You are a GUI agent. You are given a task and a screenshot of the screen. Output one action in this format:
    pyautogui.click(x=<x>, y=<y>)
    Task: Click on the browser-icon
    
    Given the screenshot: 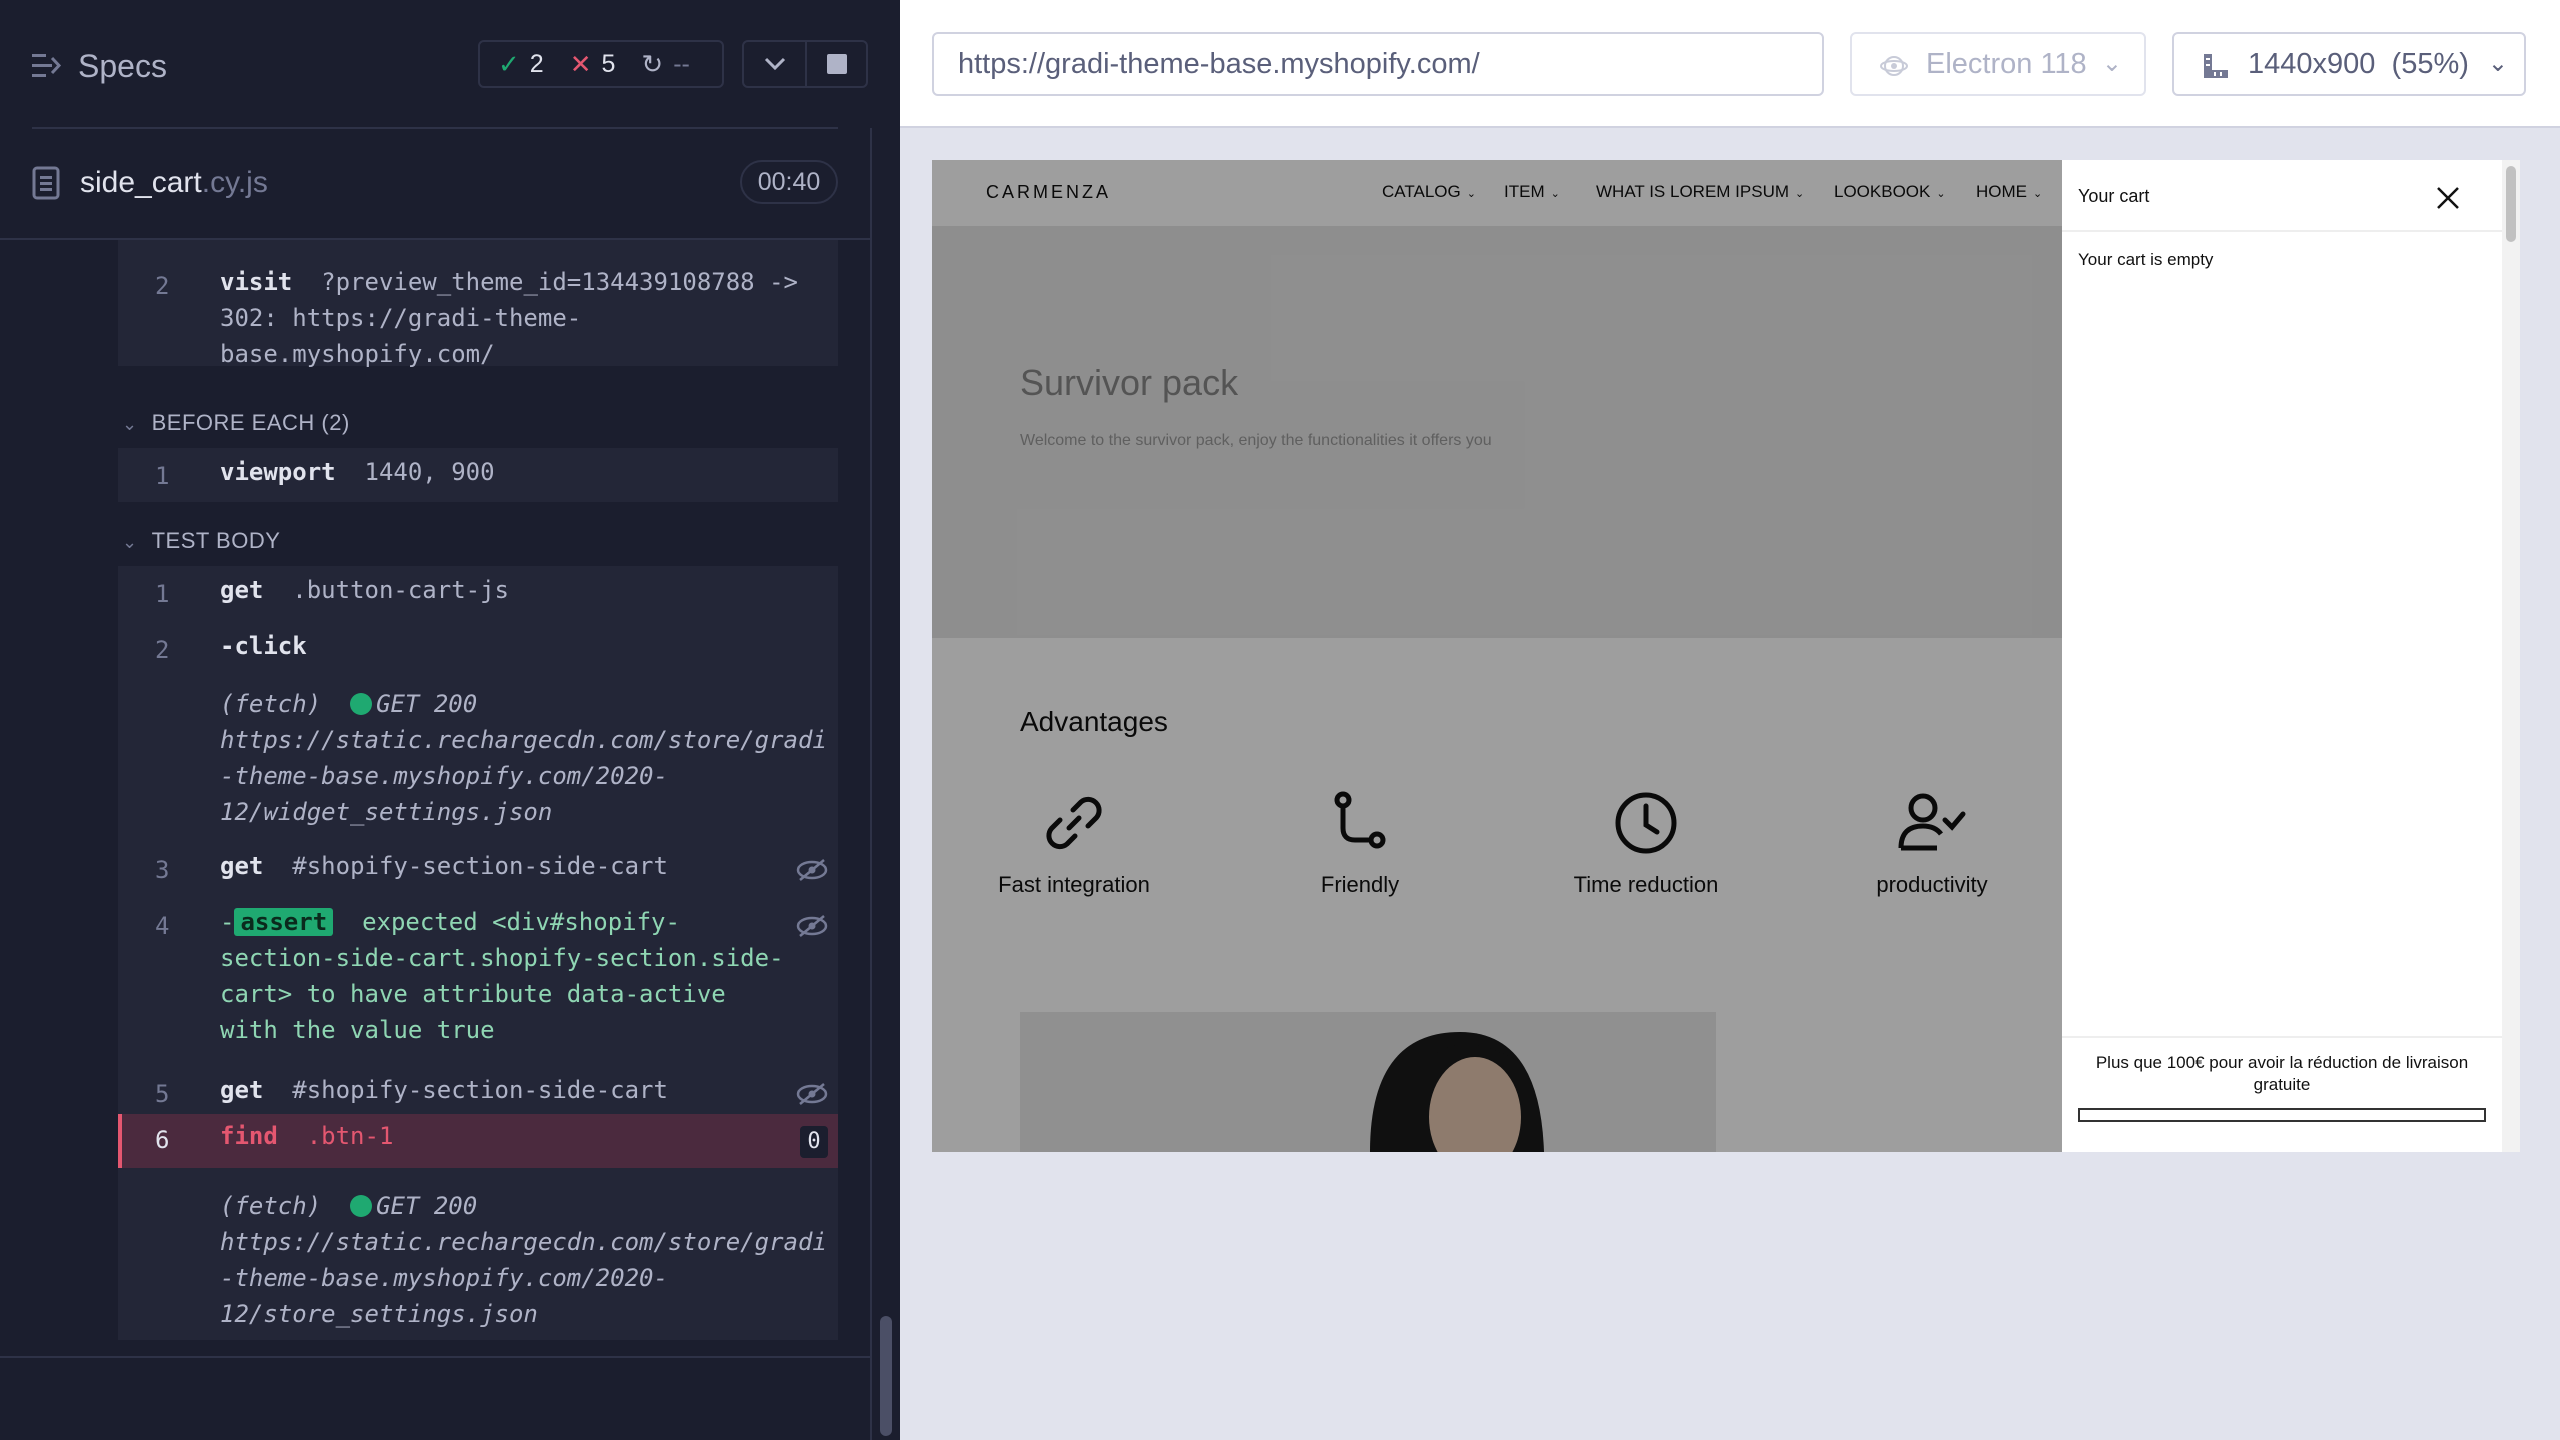 What is the action you would take?
    pyautogui.click(x=1894, y=66)
    